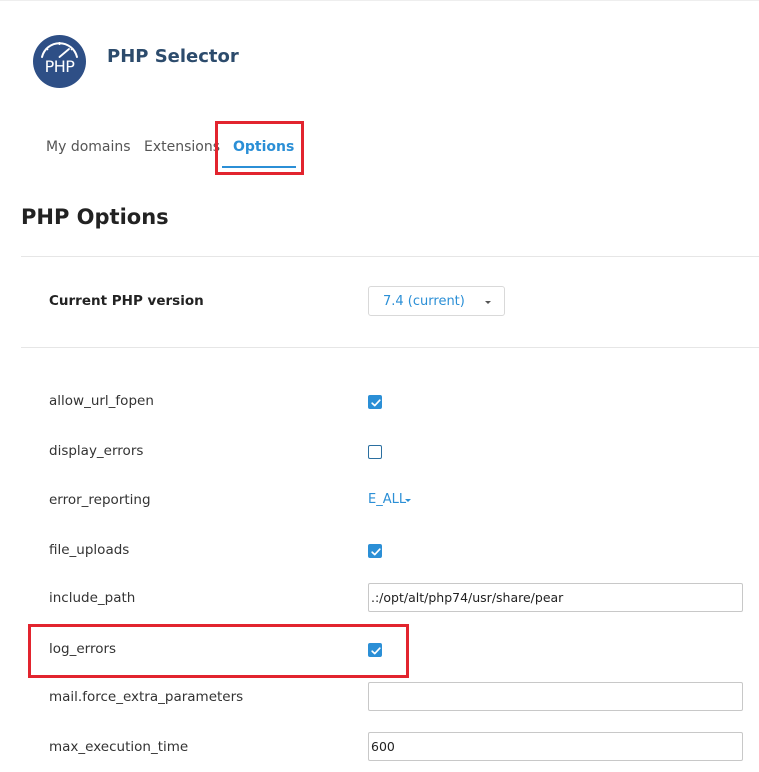 The width and height of the screenshot is (759, 772). I want to click on file-uploads-checkbox, so click(375, 551).